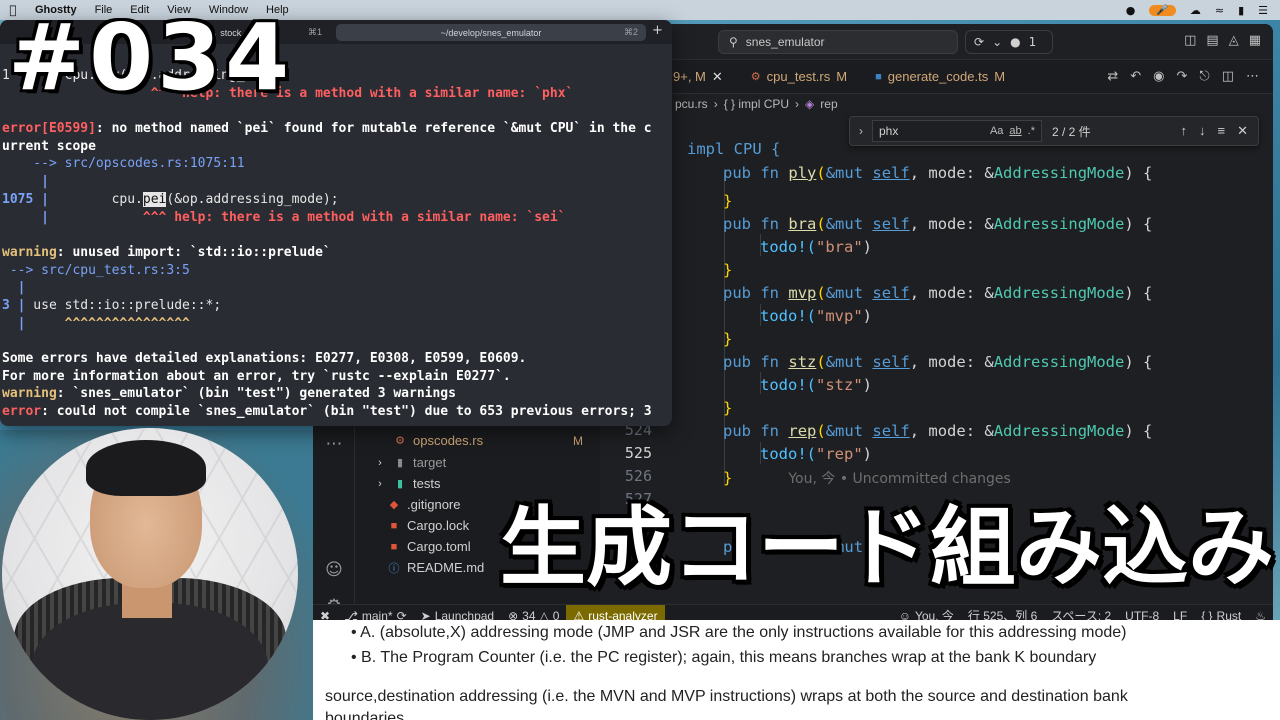  What do you see at coordinates (1241, 10) in the screenshot?
I see `battery-icon: ▮` at bounding box center [1241, 10].